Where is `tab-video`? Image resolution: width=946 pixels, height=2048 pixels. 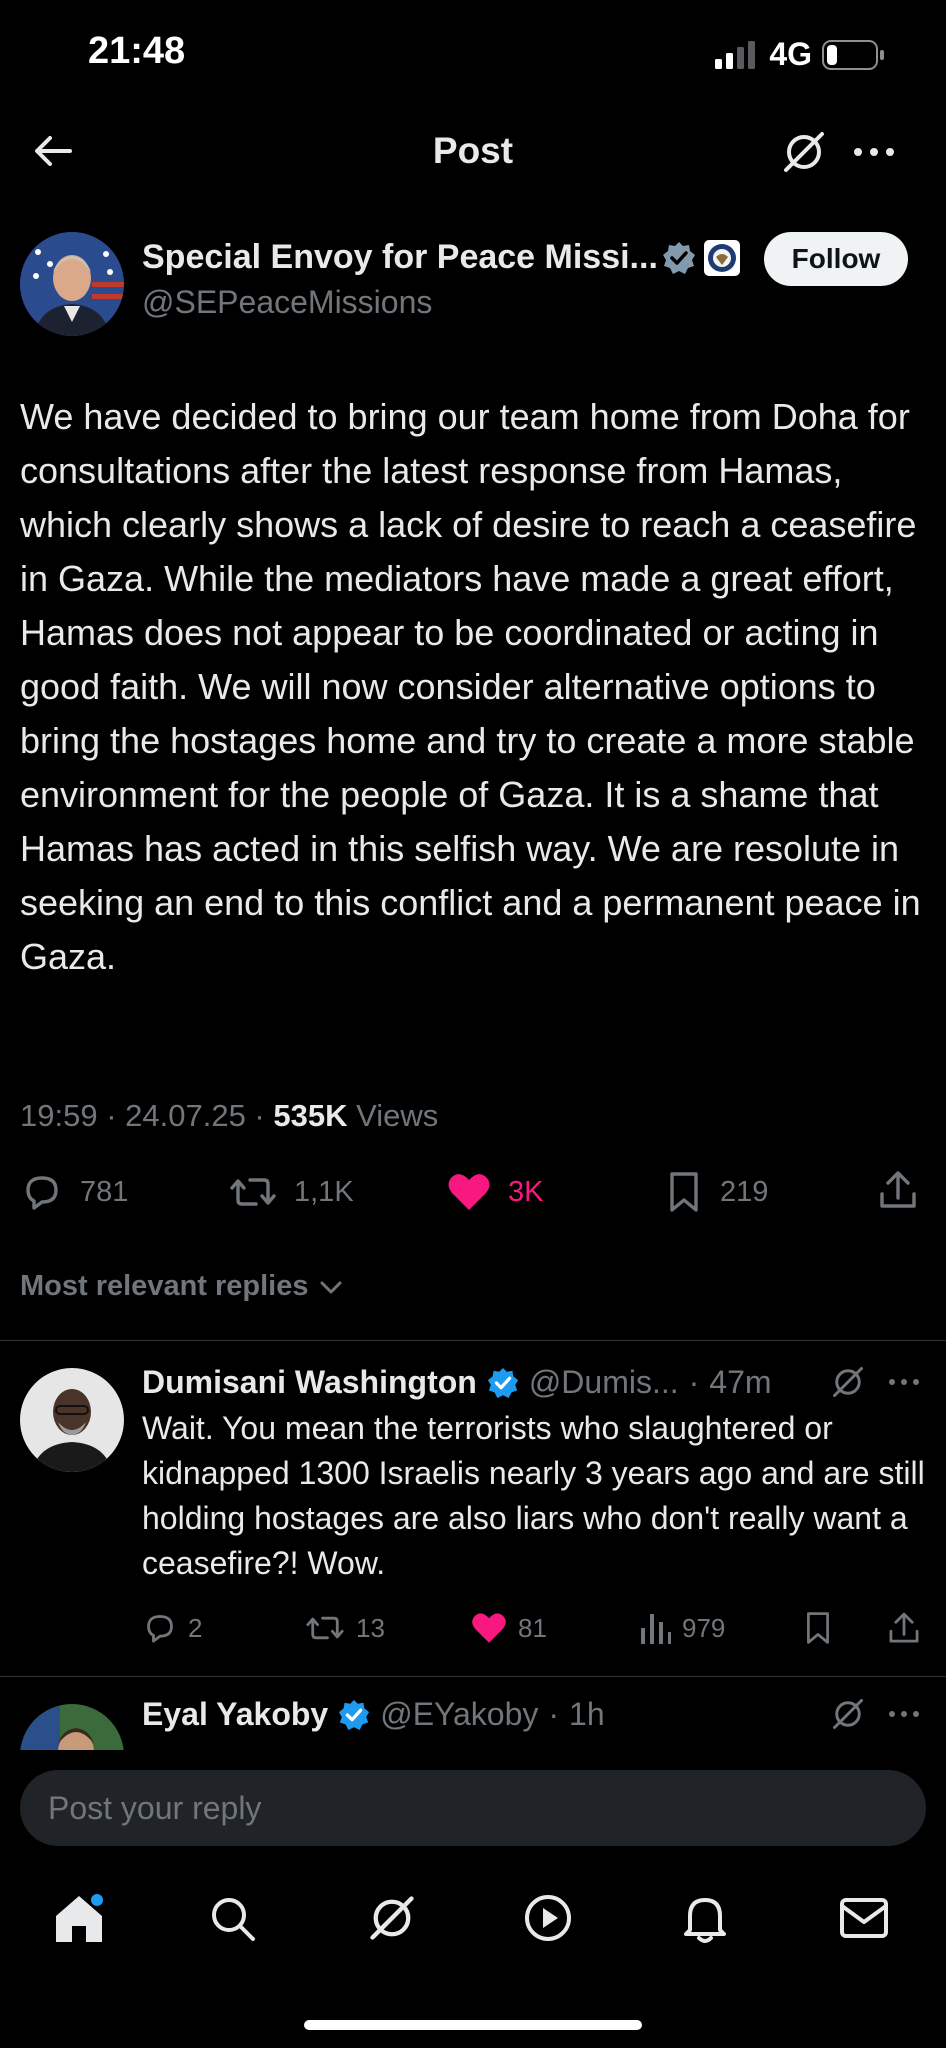
tab-video is located at coordinates (548, 1918).